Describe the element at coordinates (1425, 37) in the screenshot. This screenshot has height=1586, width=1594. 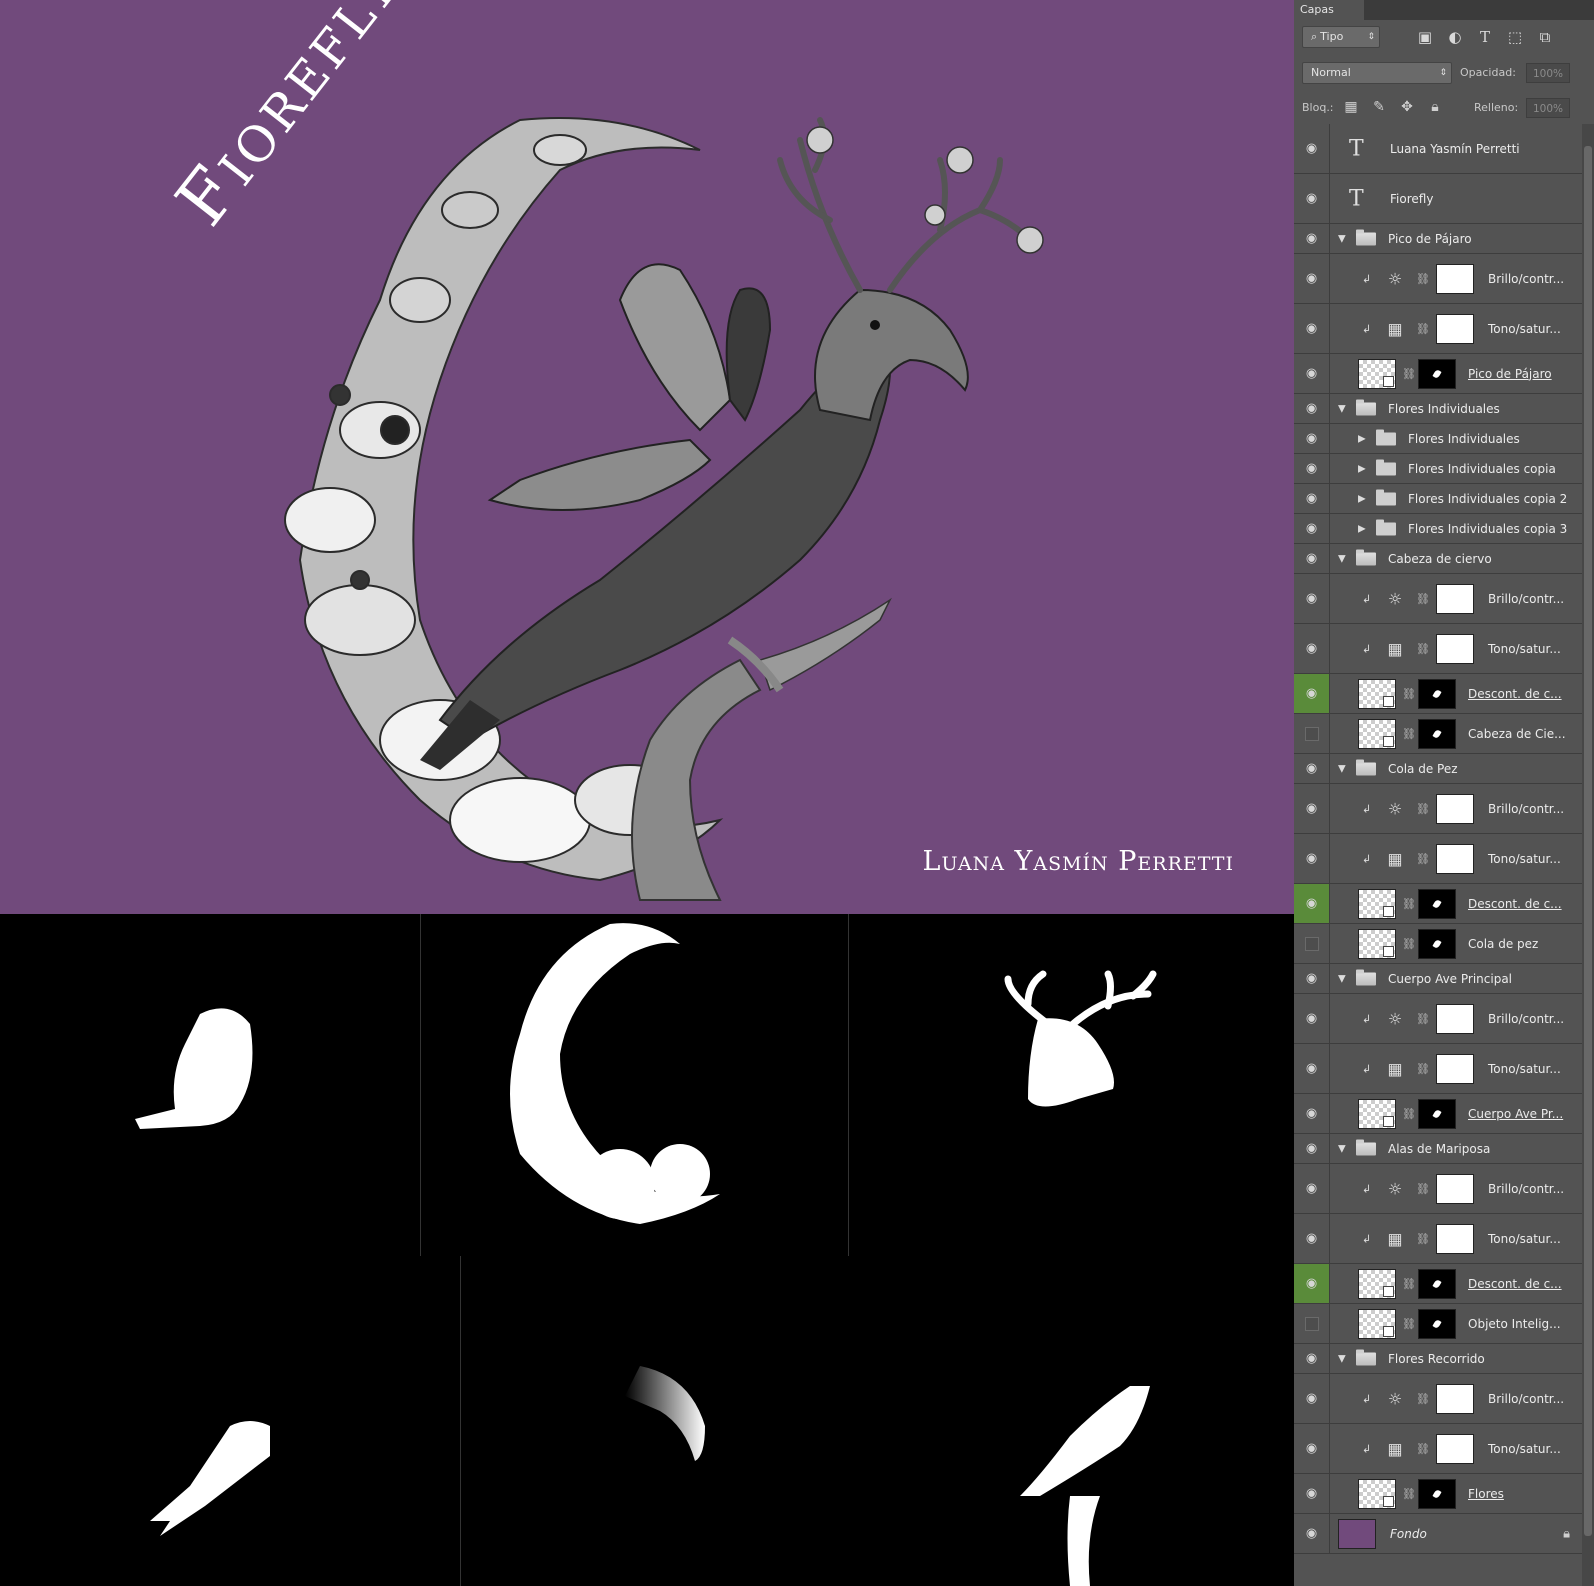
I see `image-filter-icon: ▣` at that location.